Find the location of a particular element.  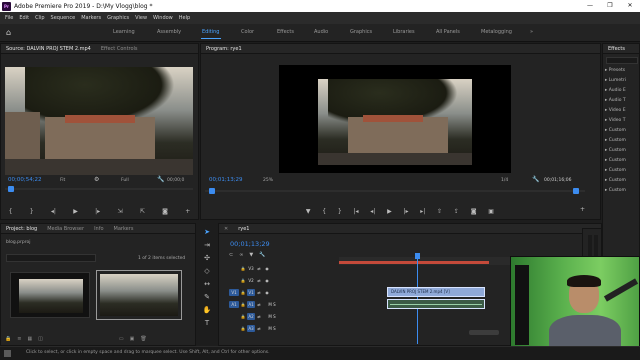

extract-icon: ⇪ is located at coordinates (456, 211).